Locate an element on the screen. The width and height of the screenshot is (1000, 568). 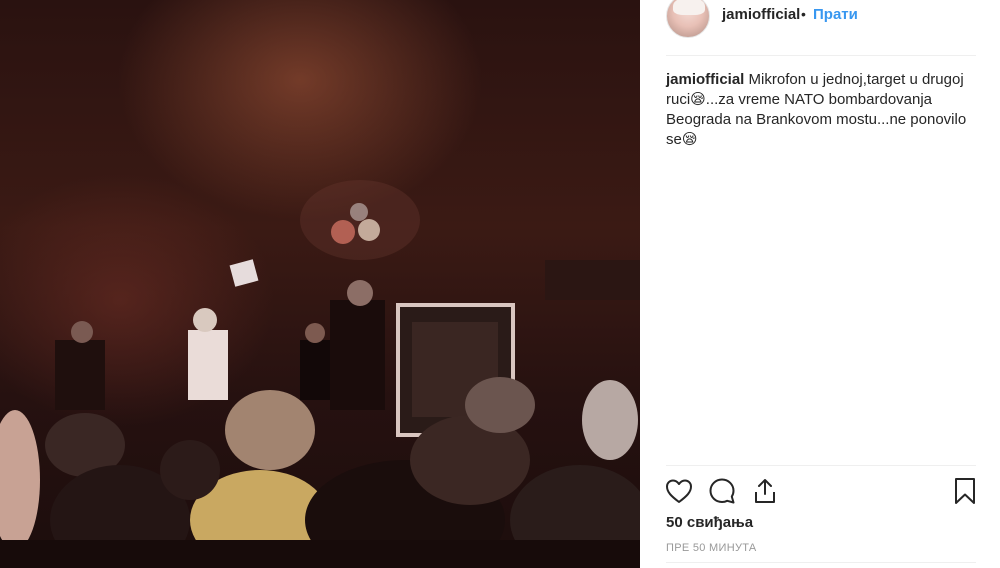
caption-username-link: jamiofficial is located at coordinates (705, 79).